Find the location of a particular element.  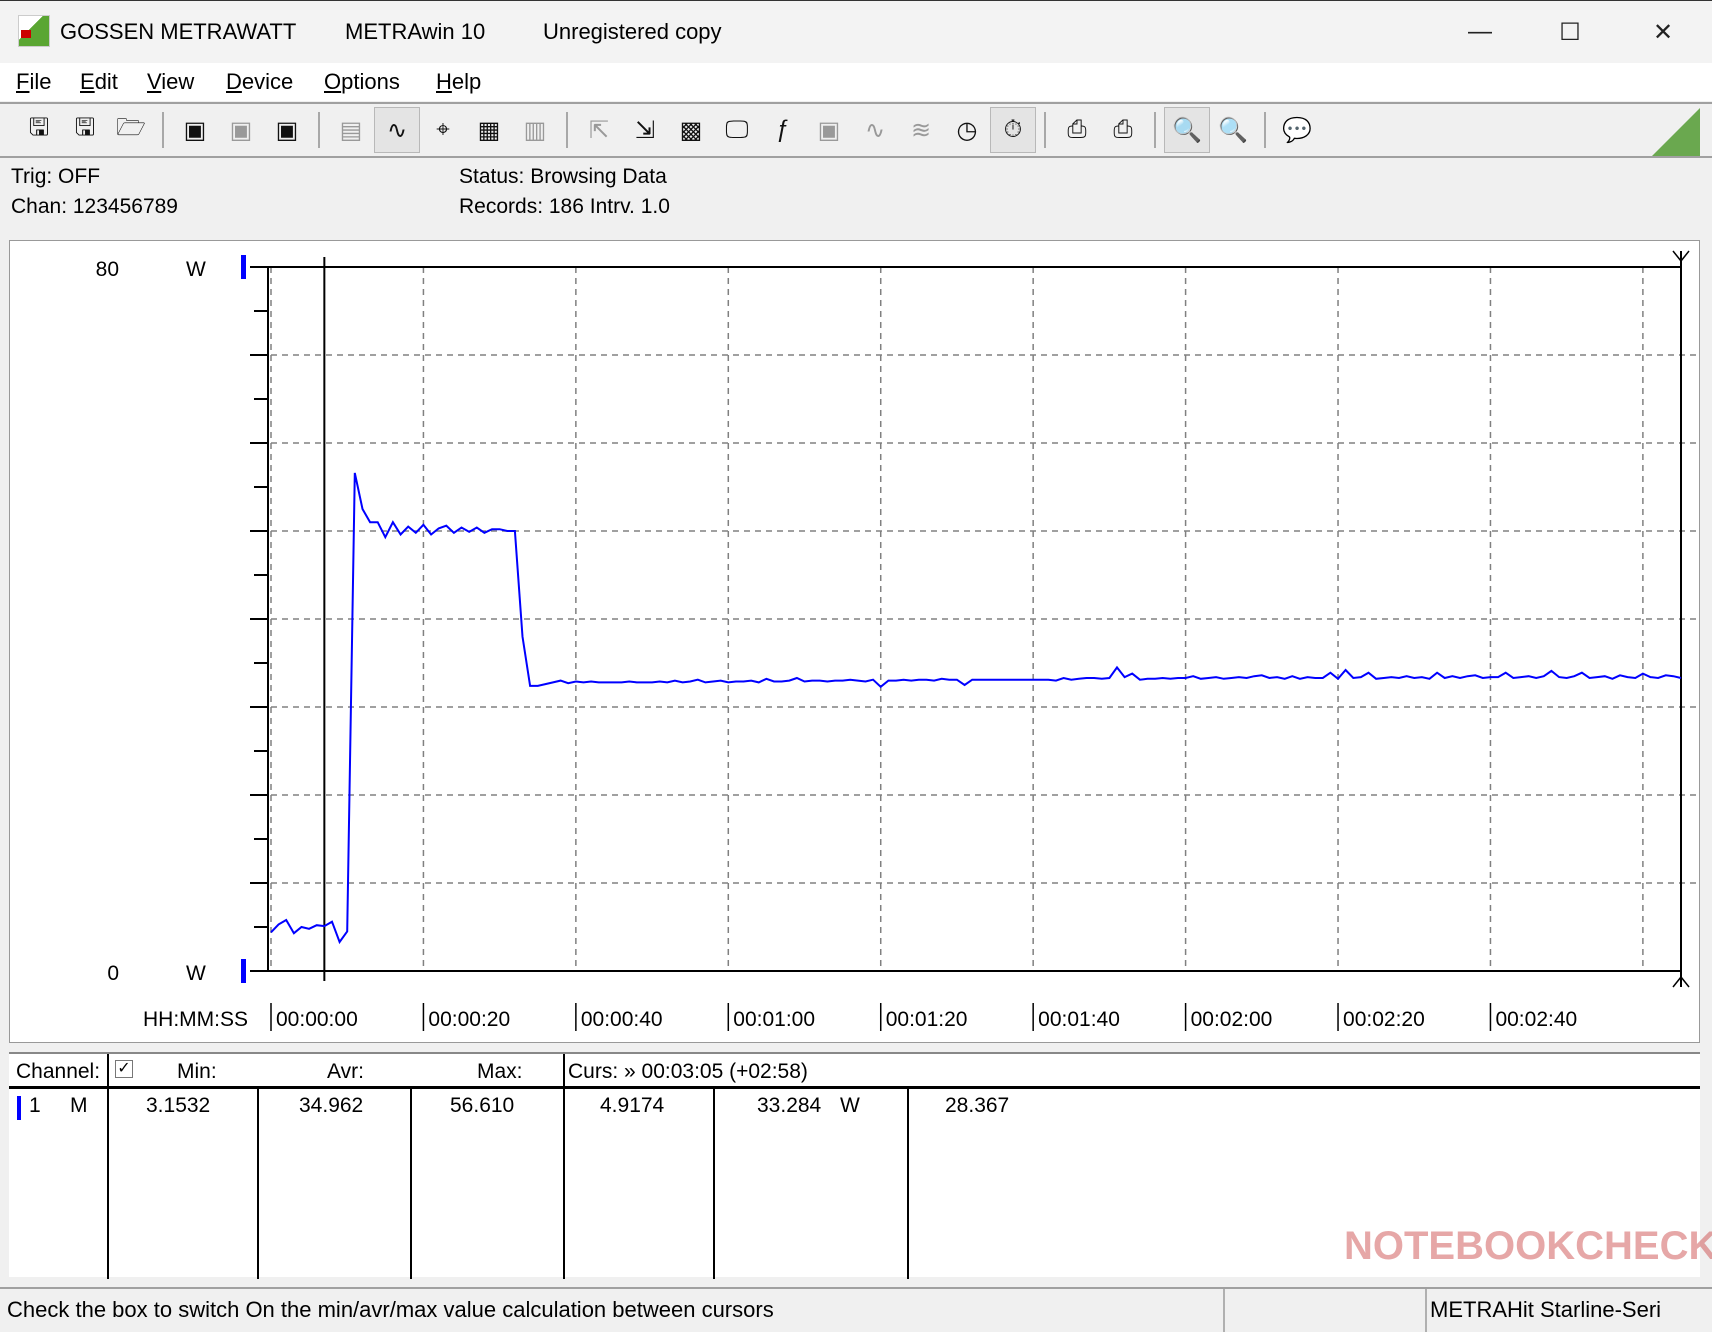

y-tick-label-top: 80 is located at coordinates (107, 269).